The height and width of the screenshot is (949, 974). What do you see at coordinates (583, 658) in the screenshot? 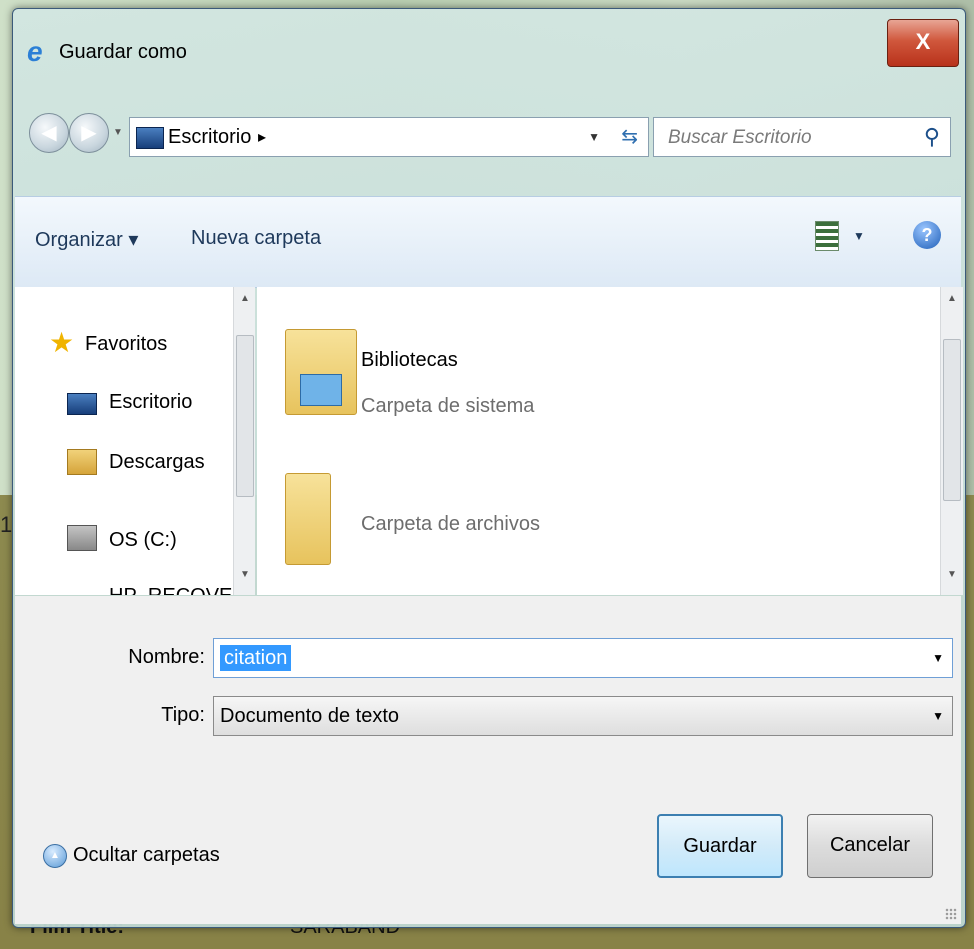
I see `file-name-field: citation ▼` at bounding box center [583, 658].